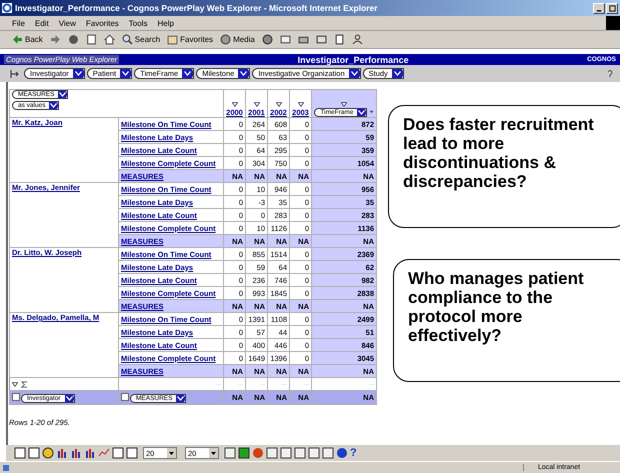 This screenshot has height=473, width=620. I want to click on toolbar-button: Back, so click(27, 39).